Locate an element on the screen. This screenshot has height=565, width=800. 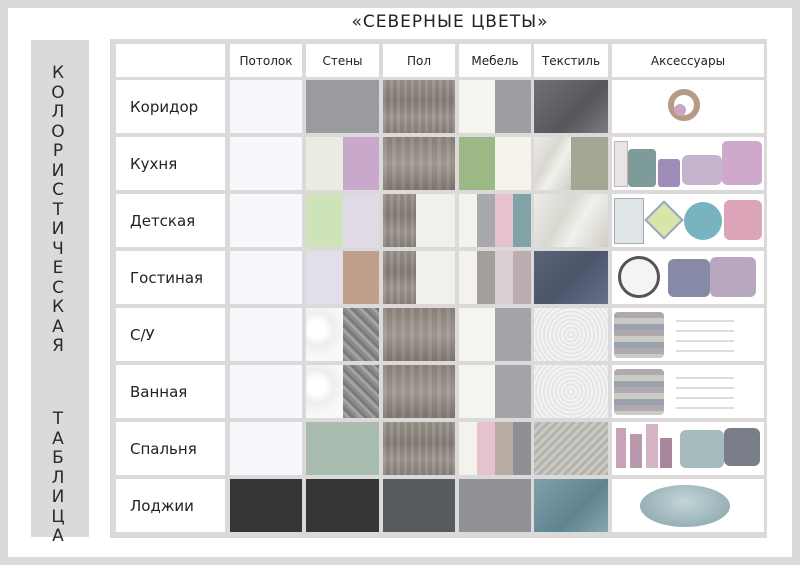
vertical-letter: Ц is located at coordinates (58, 516).